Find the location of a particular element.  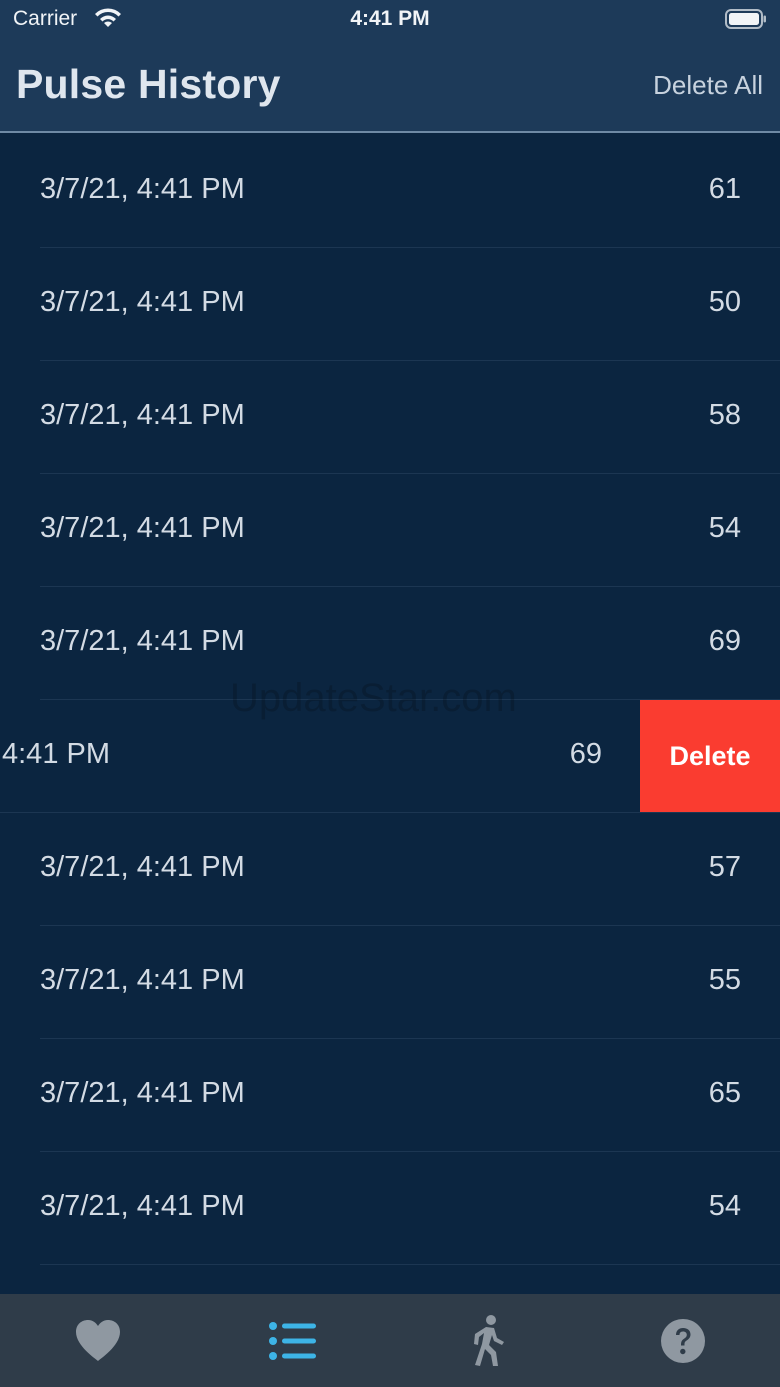

tab-help is located at coordinates (682, 1340).